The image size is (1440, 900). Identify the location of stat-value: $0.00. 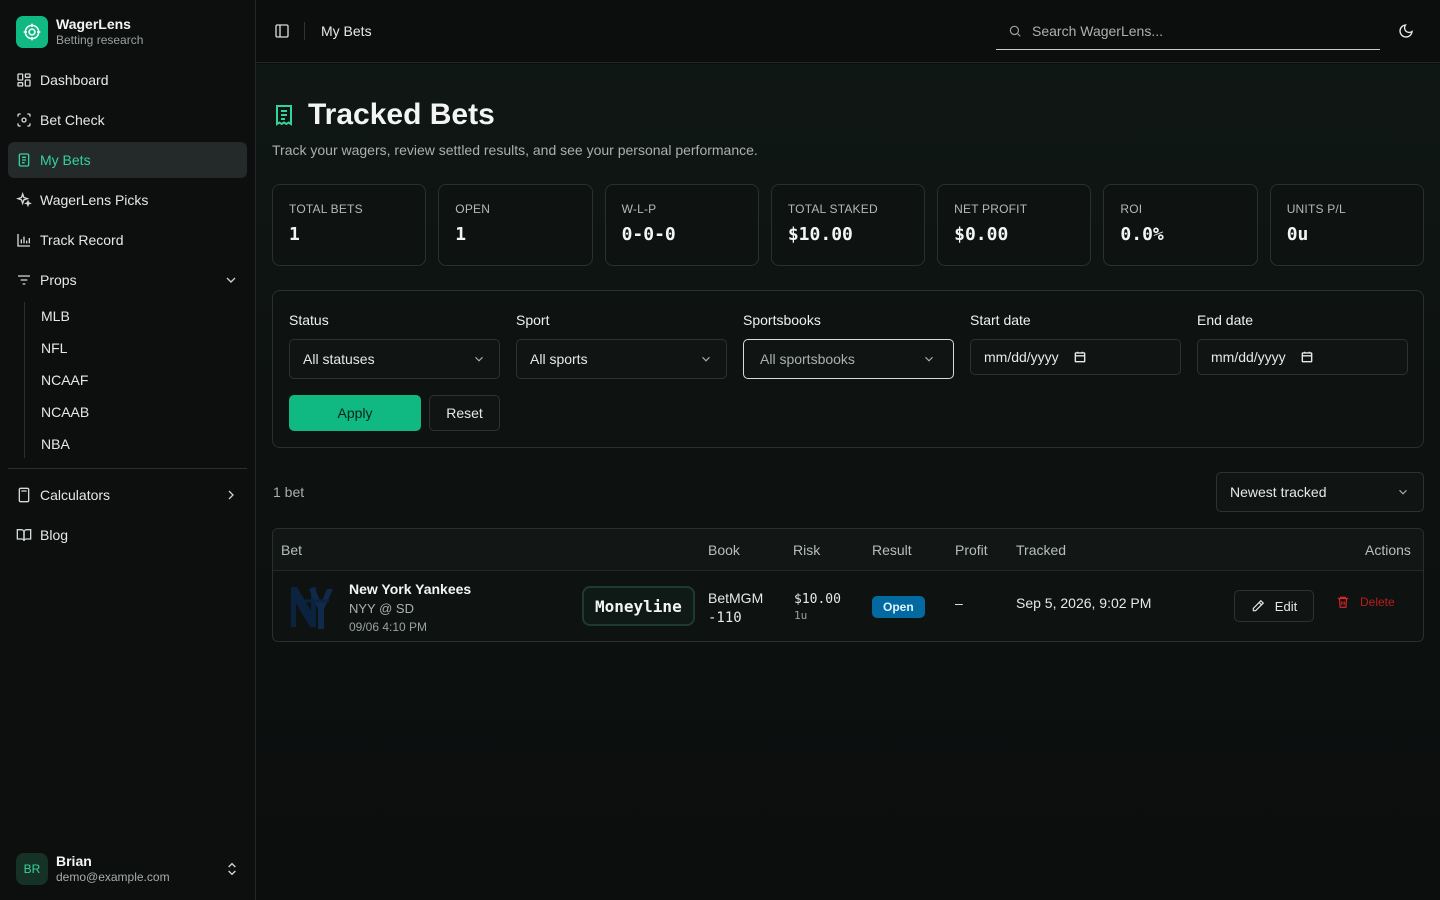
(981, 234).